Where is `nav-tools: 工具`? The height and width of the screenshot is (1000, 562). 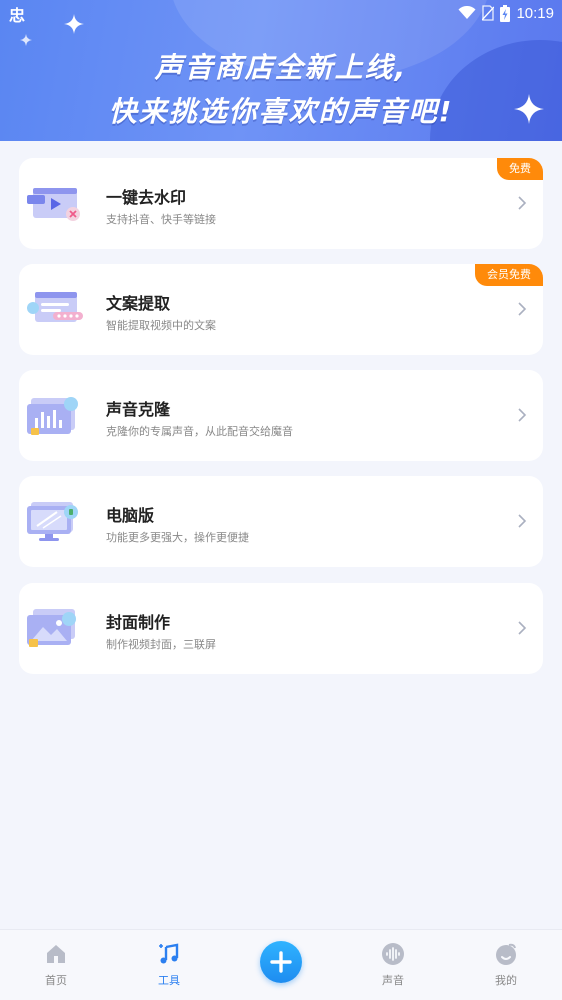
nav-tools: 工具 is located at coordinates (169, 965).